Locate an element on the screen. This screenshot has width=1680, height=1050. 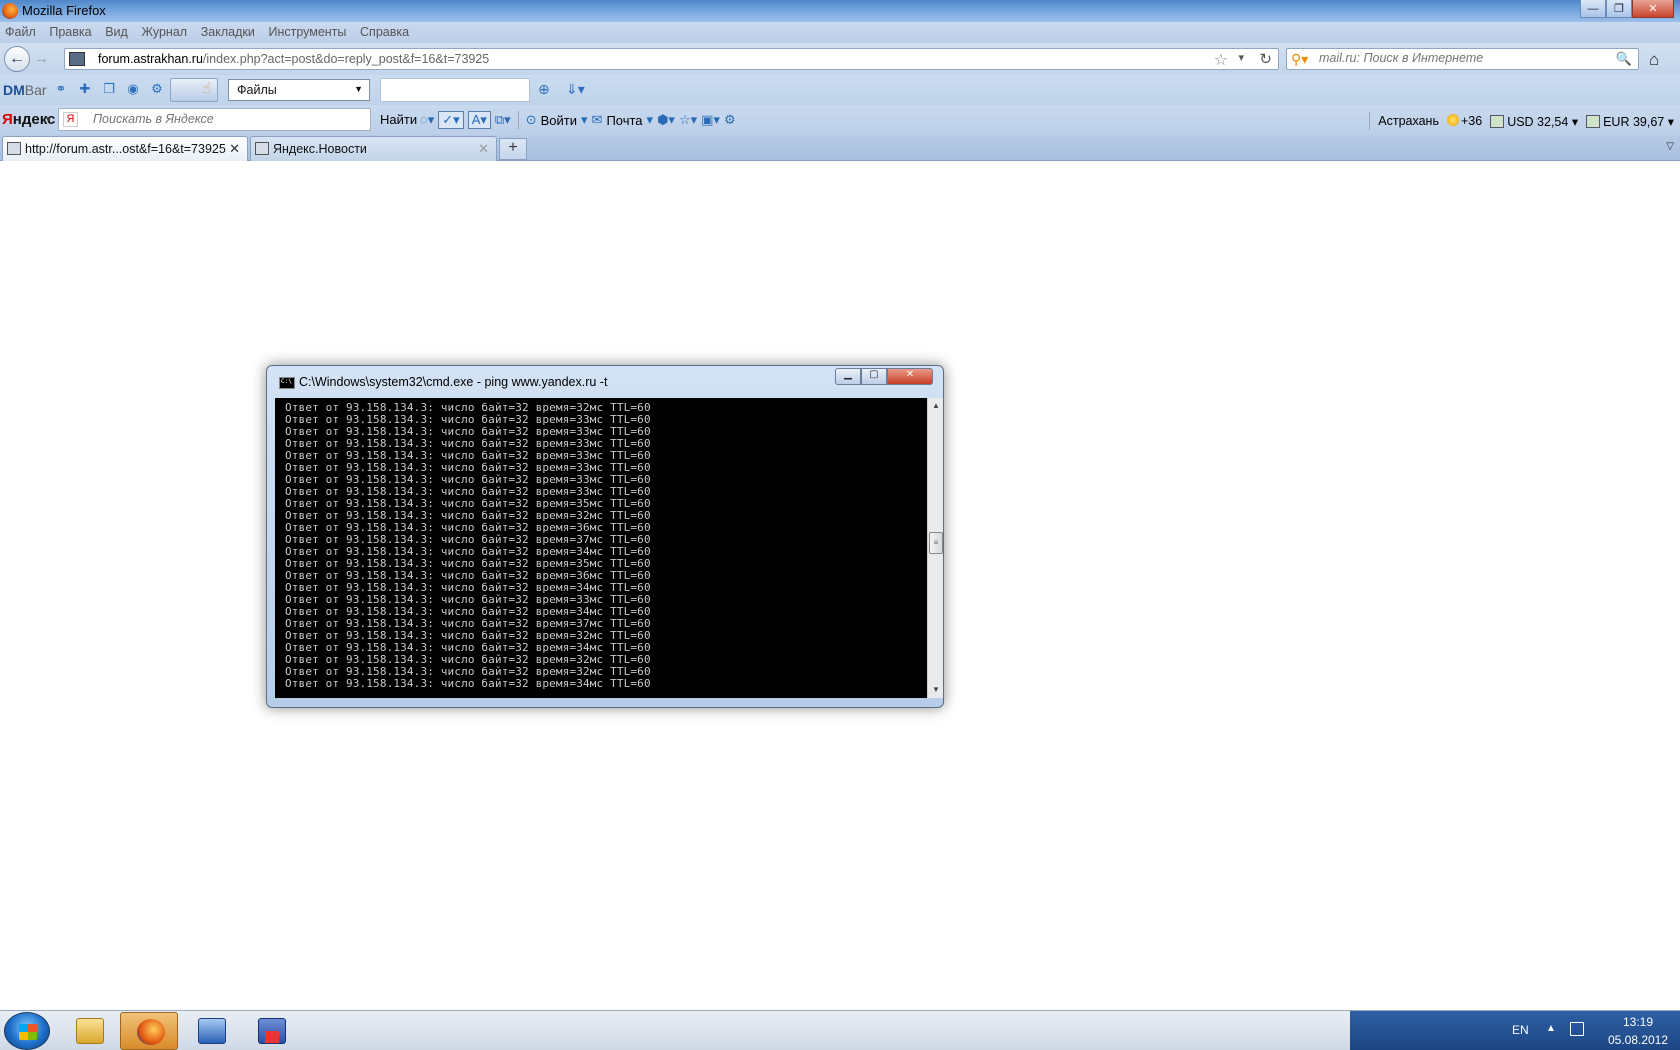
bookmark-star-icon: ☆ is located at coordinates (1221, 60).